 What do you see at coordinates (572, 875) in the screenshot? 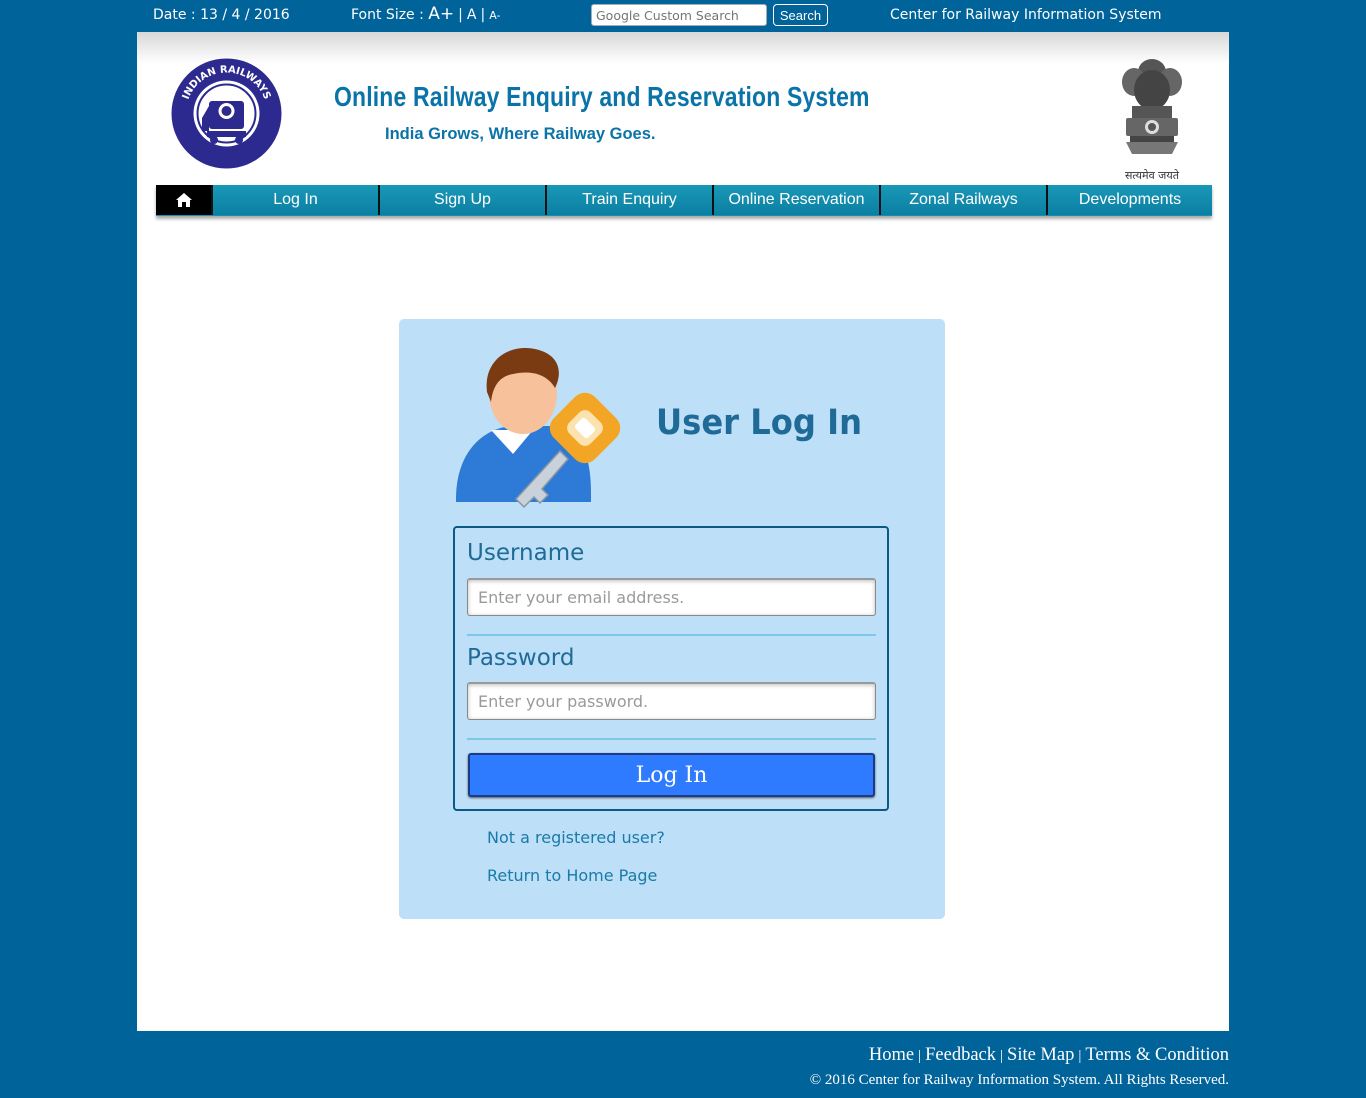
I see `return-home-link: Return to Home Page` at bounding box center [572, 875].